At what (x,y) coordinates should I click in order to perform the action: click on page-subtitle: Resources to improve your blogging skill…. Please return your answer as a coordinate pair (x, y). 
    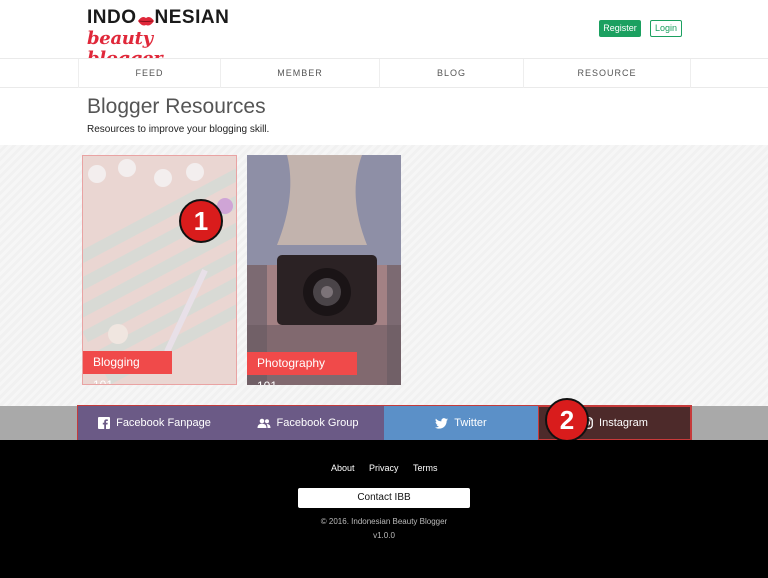
    Looking at the image, I should click on (178, 129).